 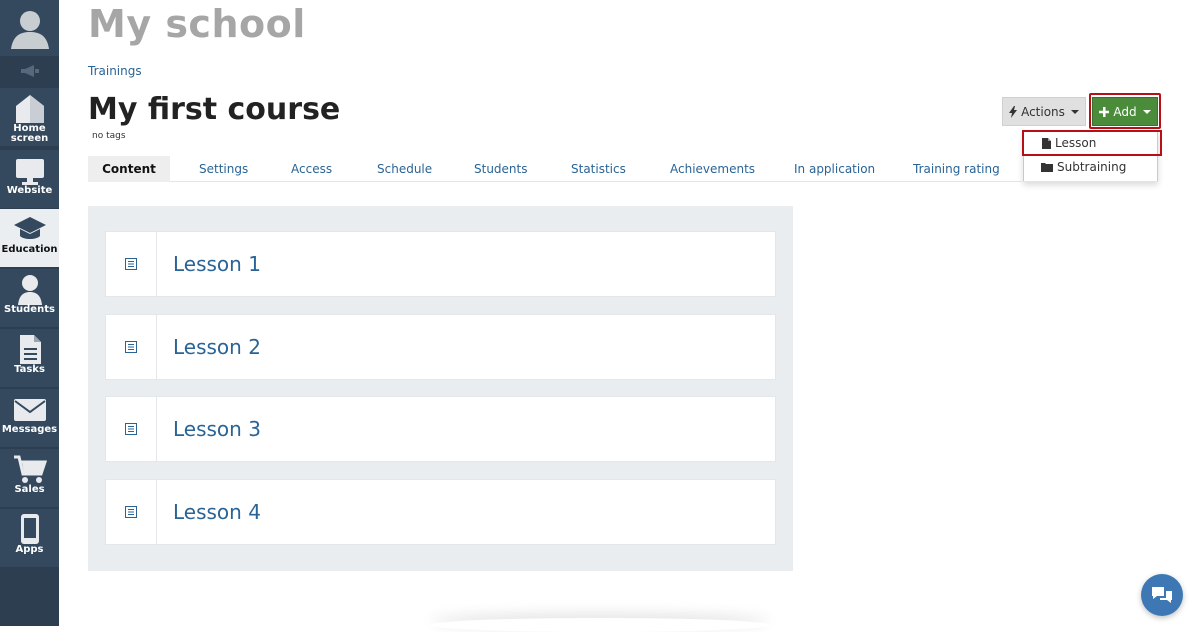 What do you see at coordinates (29, 429) in the screenshot?
I see `sidebar-item-label: Messages` at bounding box center [29, 429].